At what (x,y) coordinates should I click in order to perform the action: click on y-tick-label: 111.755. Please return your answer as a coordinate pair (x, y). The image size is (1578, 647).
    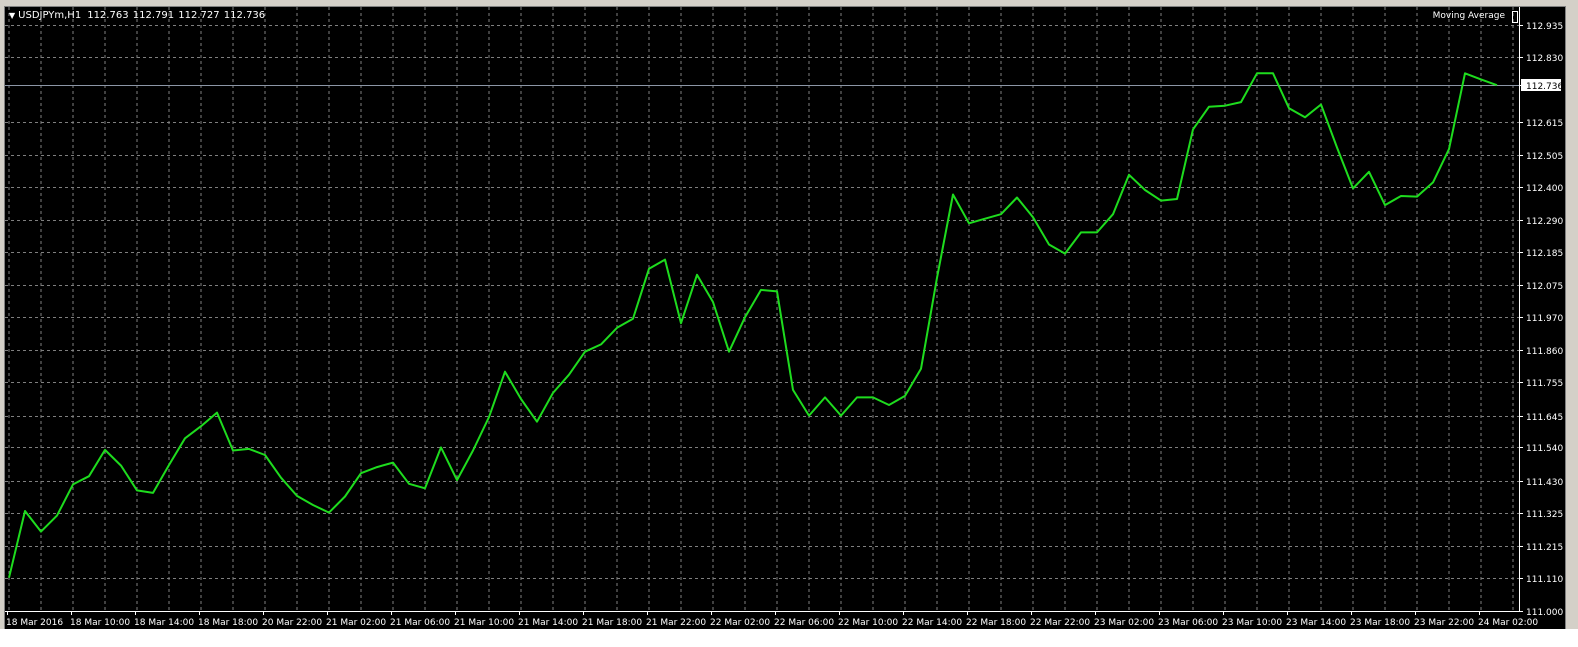
    Looking at the image, I should click on (1544, 384).